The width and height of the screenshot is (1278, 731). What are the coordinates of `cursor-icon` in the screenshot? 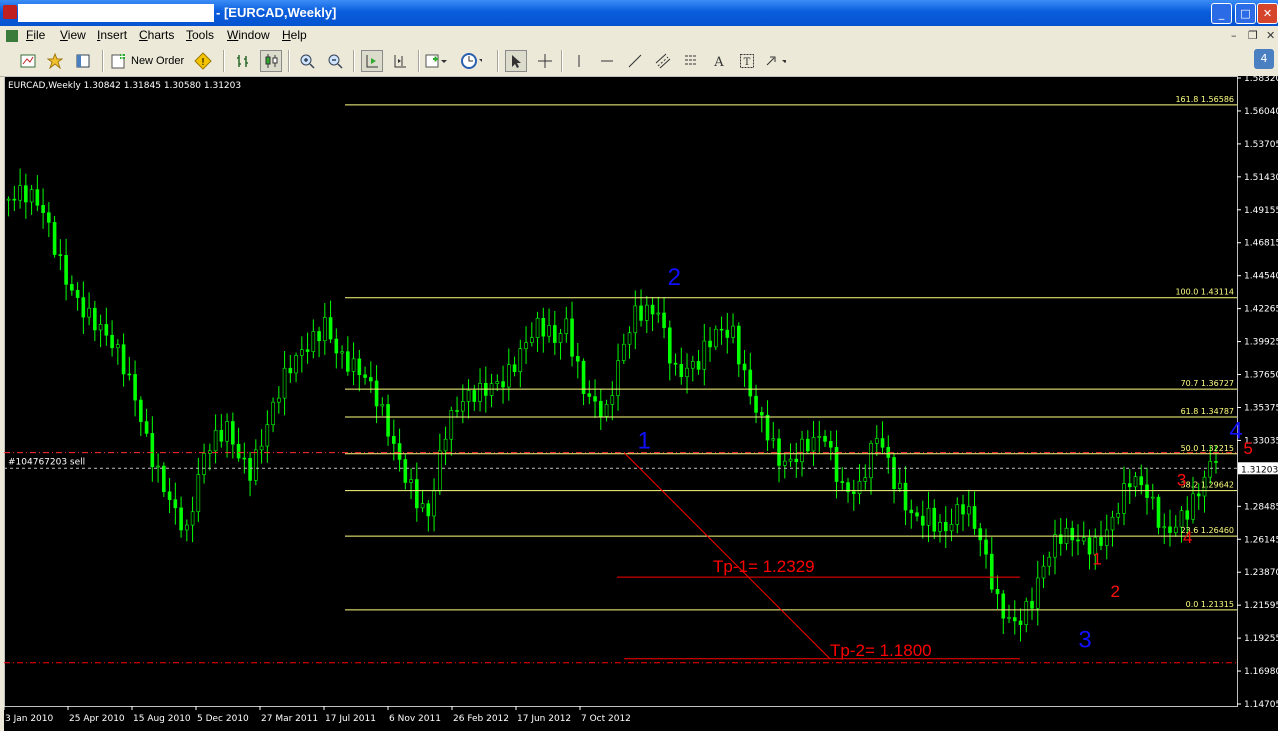 It's located at (516, 61).